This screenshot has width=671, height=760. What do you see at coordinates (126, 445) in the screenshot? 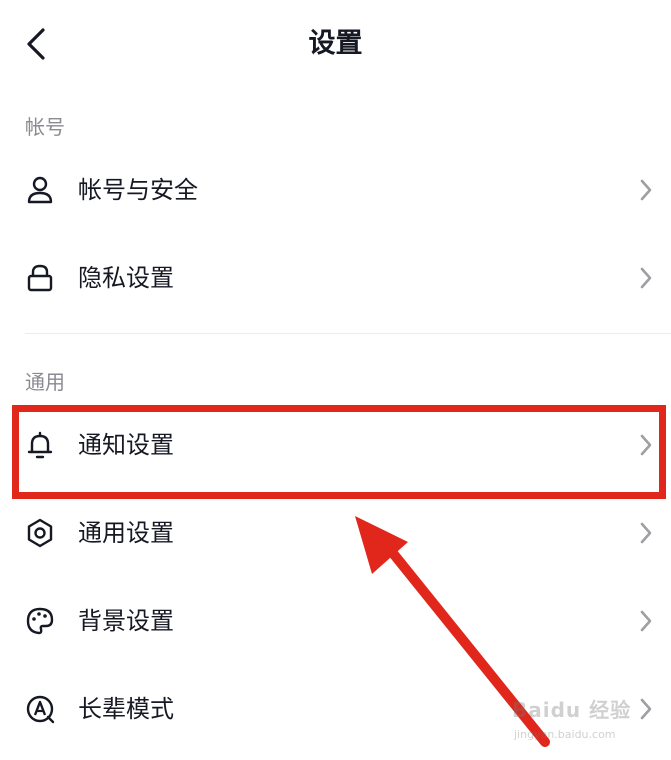
I see `settings-item-label: 通知设置` at bounding box center [126, 445].